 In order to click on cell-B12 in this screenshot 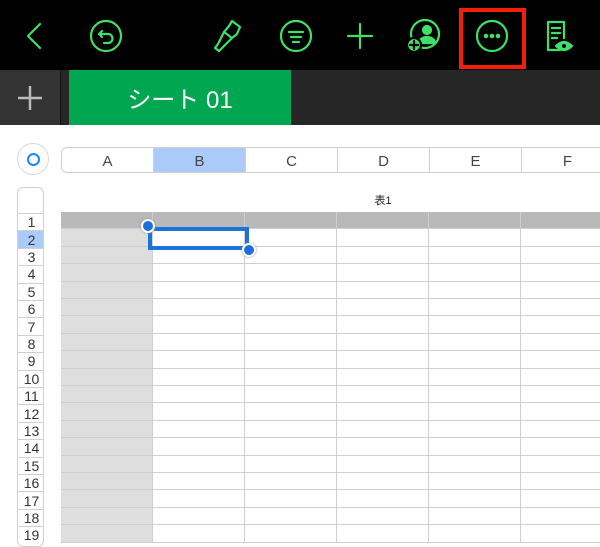, I will do `click(199, 412)`.